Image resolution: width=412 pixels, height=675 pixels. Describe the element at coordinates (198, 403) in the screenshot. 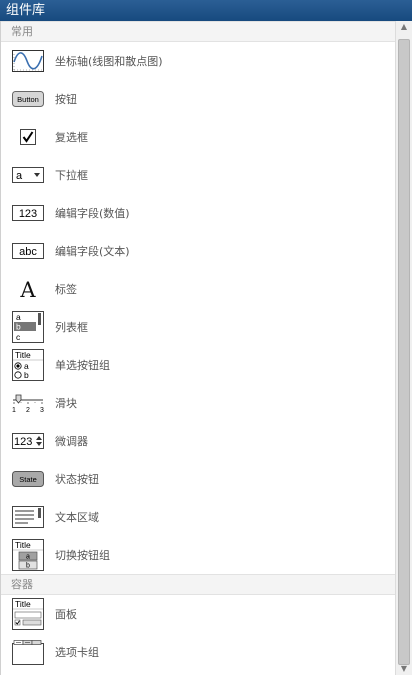

I see `component-slider: 1 2 3 滑块` at that location.